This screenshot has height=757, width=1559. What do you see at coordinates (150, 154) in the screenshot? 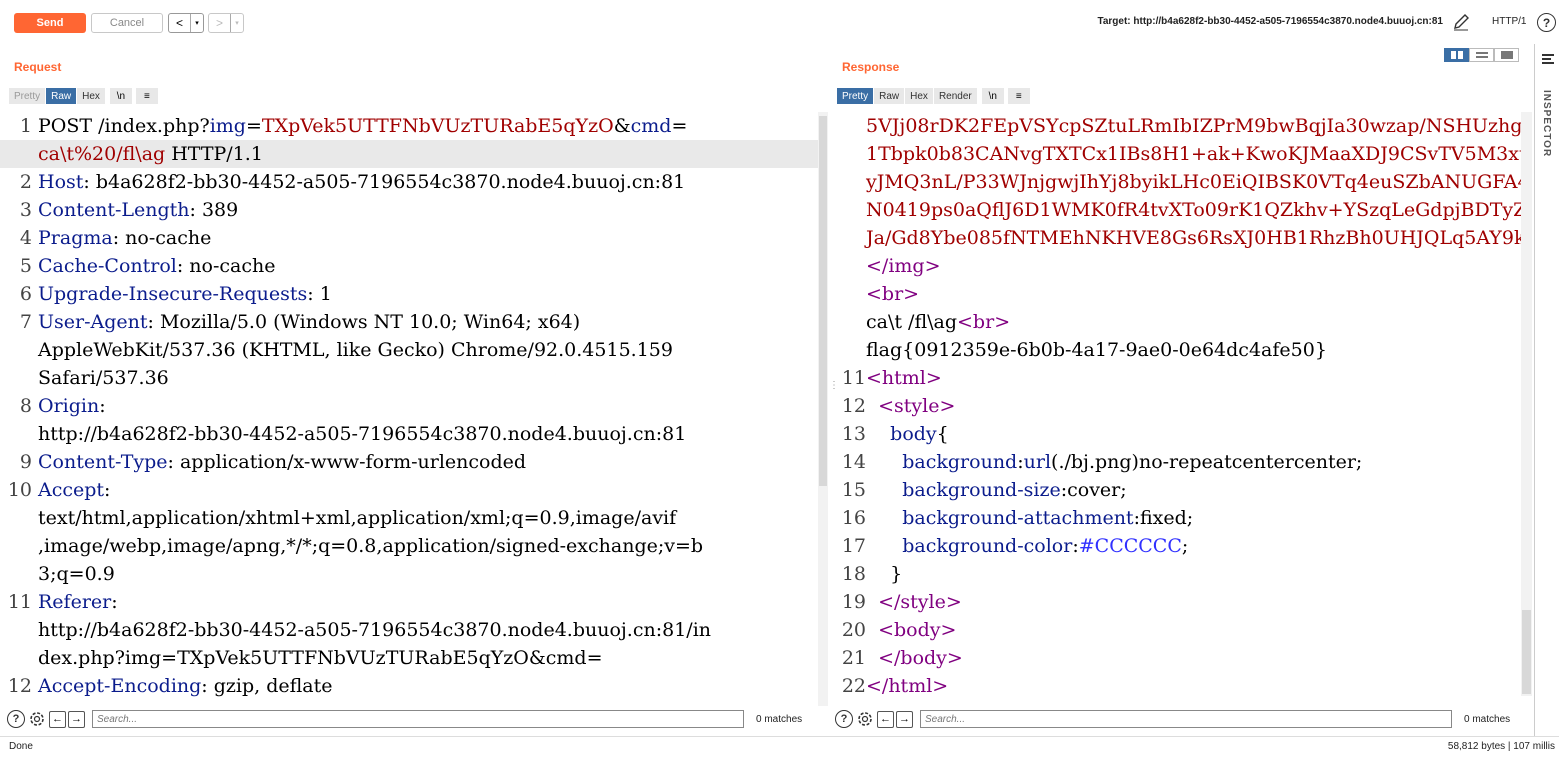
I see `code-text: ca\t%20/fl\ag HTTP/1.1` at bounding box center [150, 154].